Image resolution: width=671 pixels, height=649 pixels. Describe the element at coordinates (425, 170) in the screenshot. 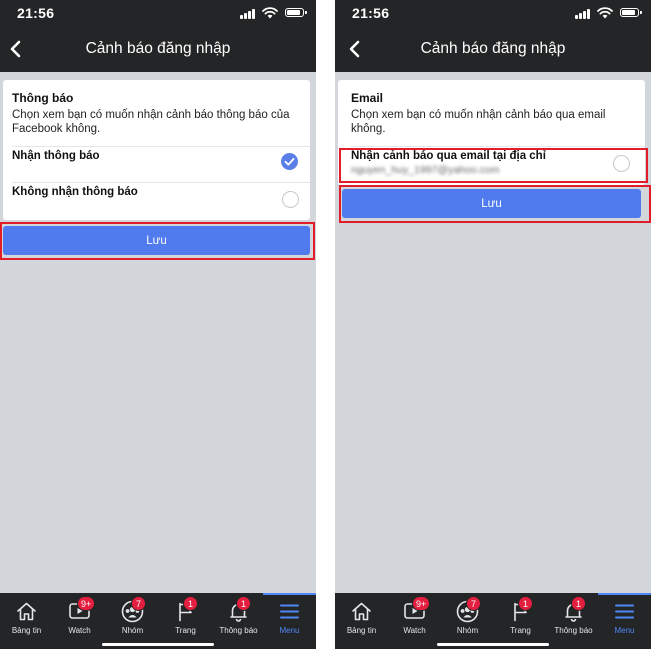

I see `email-address: nguyen_huy_1997@yahoo.com` at that location.